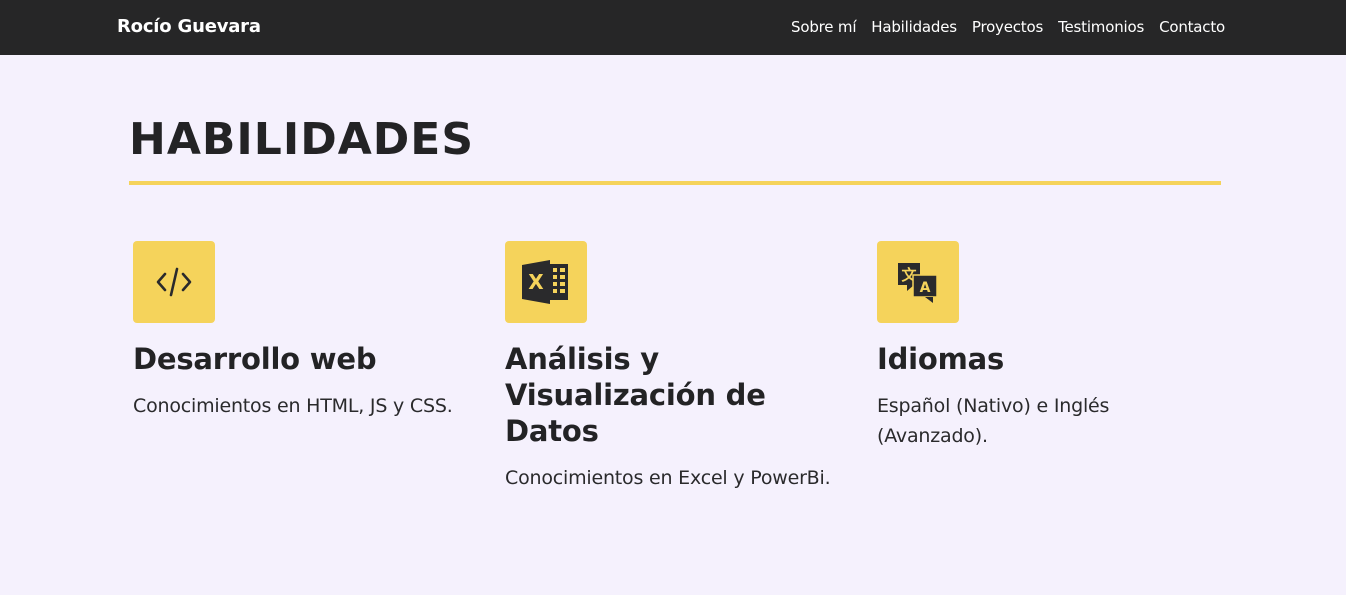 This screenshot has width=1346, height=595. Describe the element at coordinates (174, 282) in the screenshot. I see `code-icon` at that location.